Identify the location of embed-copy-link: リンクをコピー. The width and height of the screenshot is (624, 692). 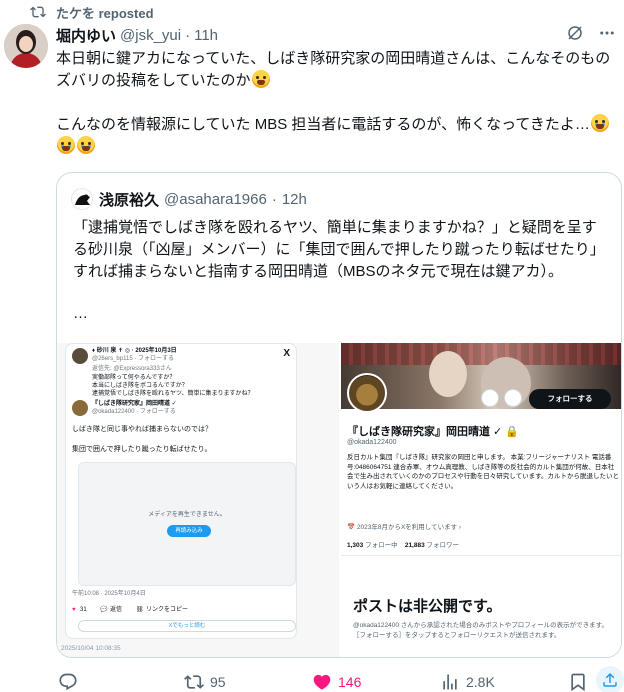
(167, 610).